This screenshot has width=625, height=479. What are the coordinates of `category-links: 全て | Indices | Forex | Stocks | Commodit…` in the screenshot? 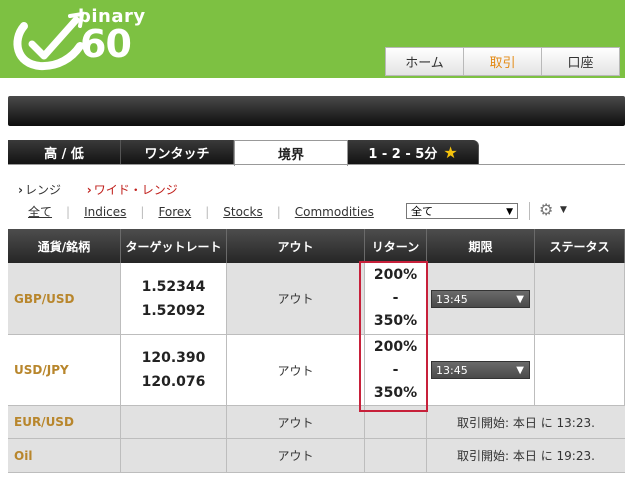 It's located at (201, 211).